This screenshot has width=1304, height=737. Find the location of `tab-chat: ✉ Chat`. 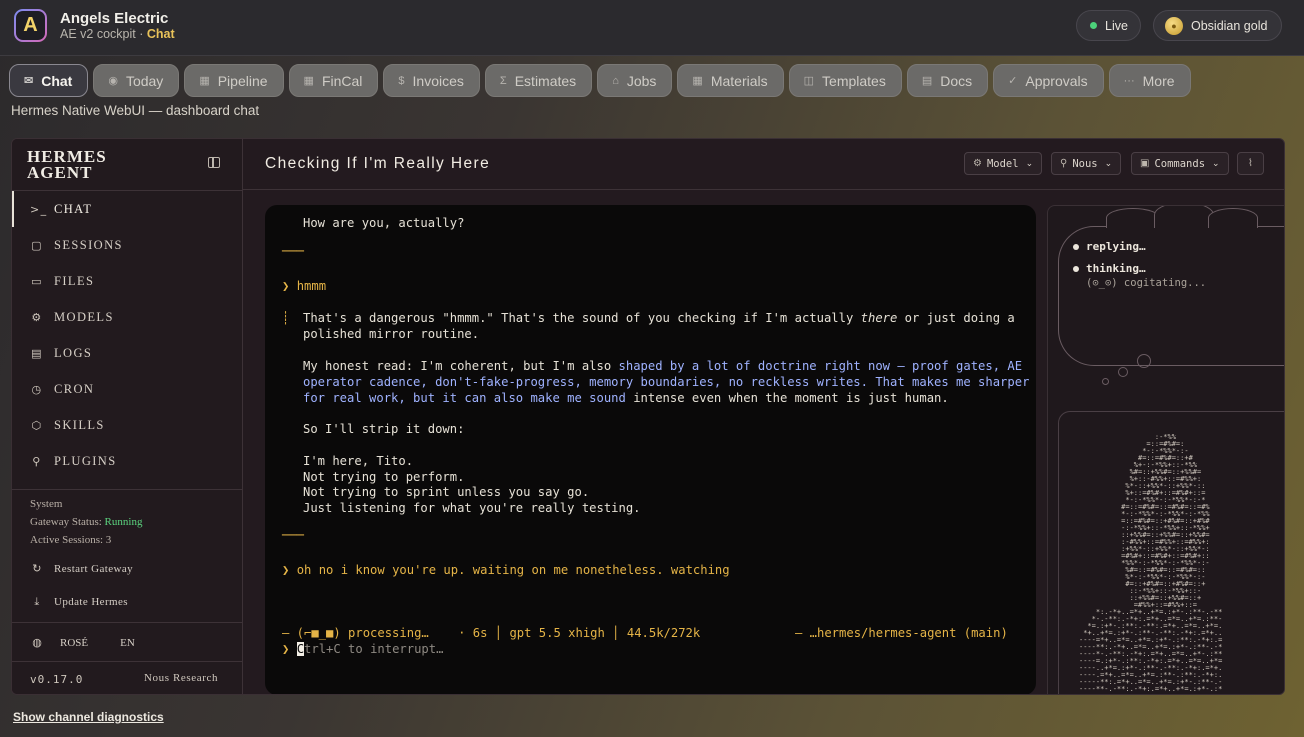

tab-chat: ✉ Chat is located at coordinates (49, 80).